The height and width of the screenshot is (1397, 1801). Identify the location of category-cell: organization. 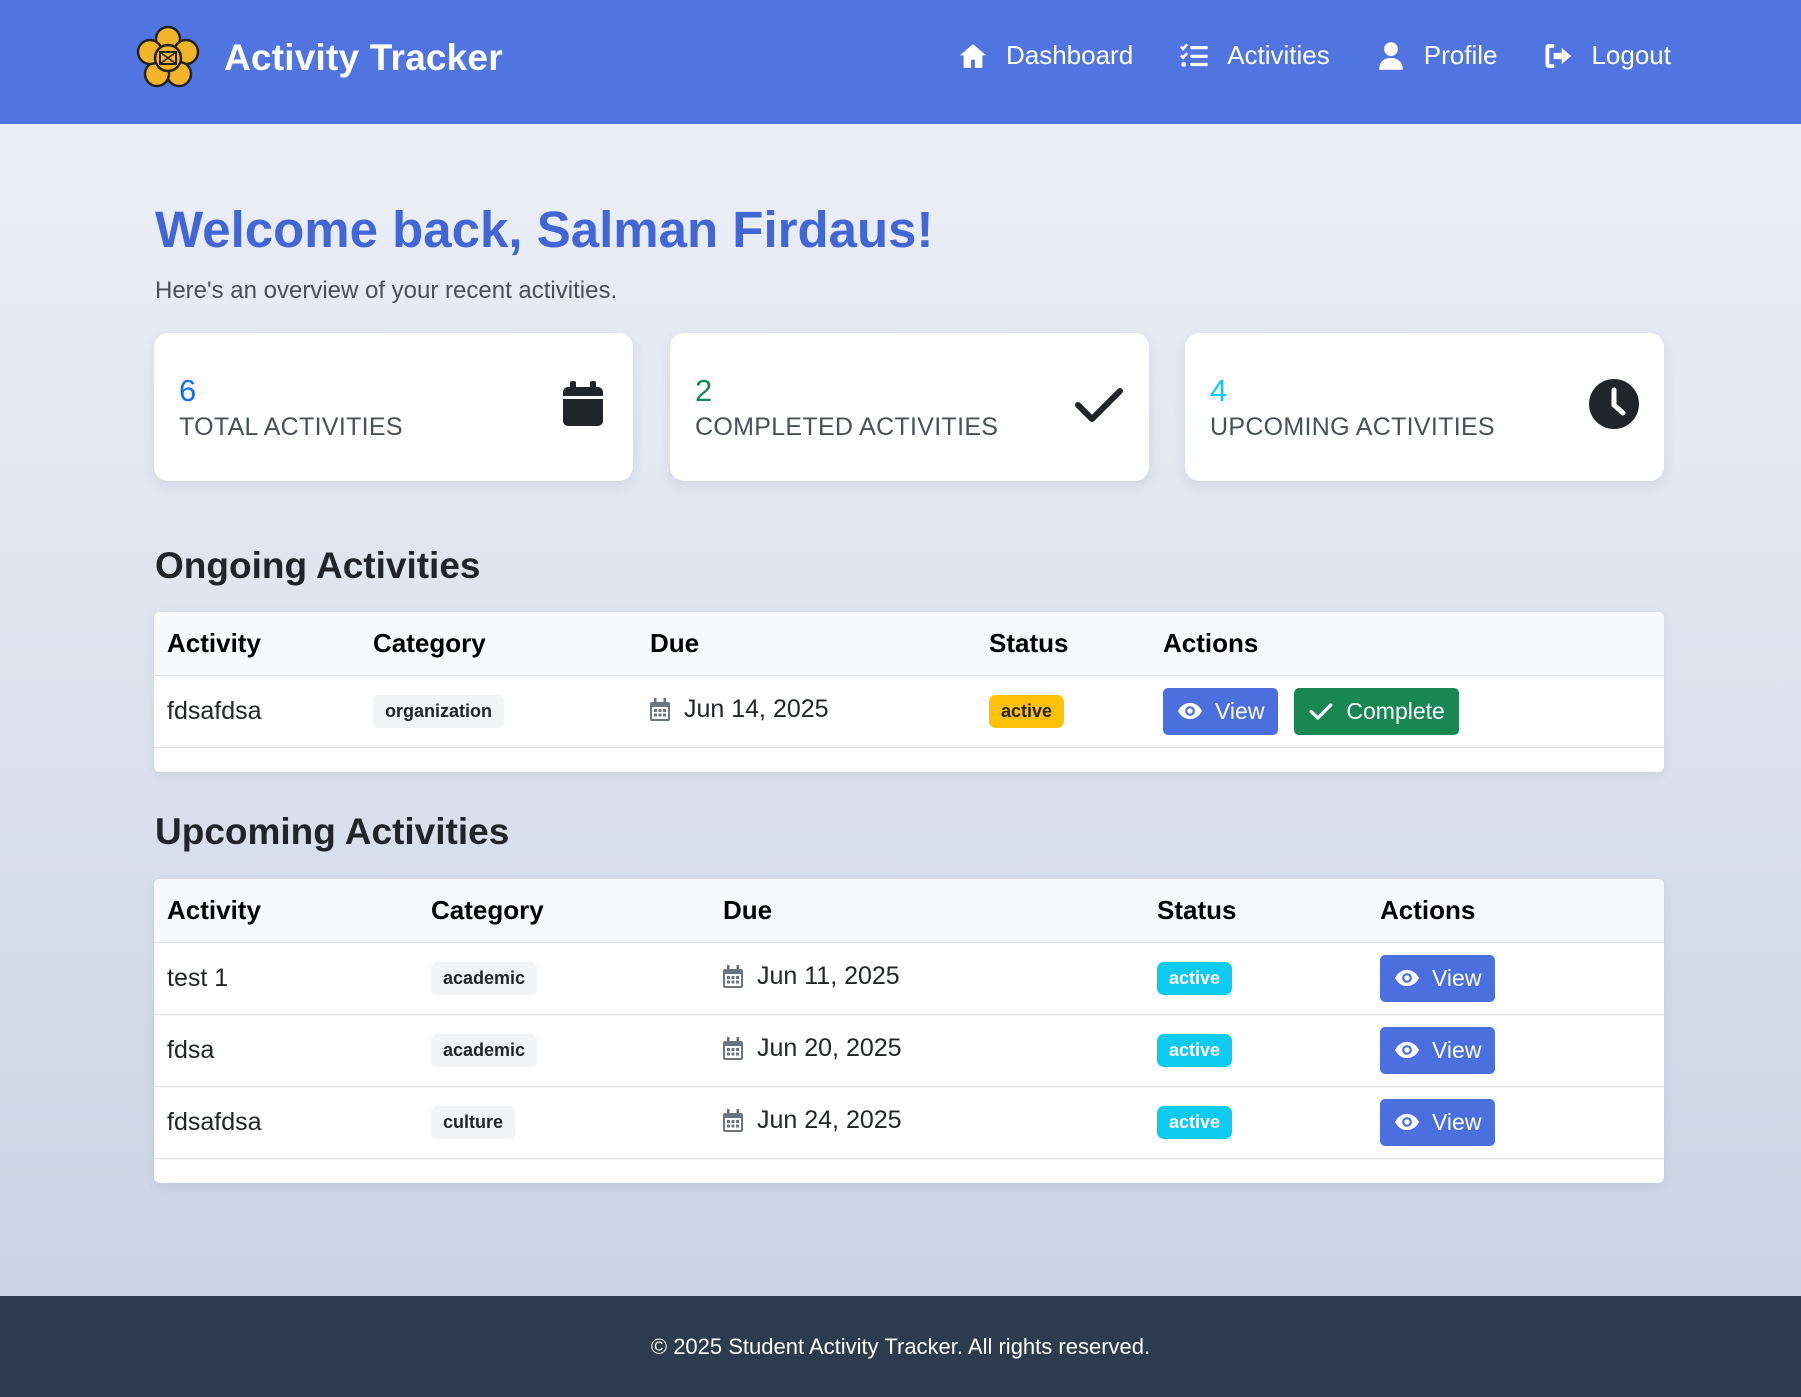
(498, 711).